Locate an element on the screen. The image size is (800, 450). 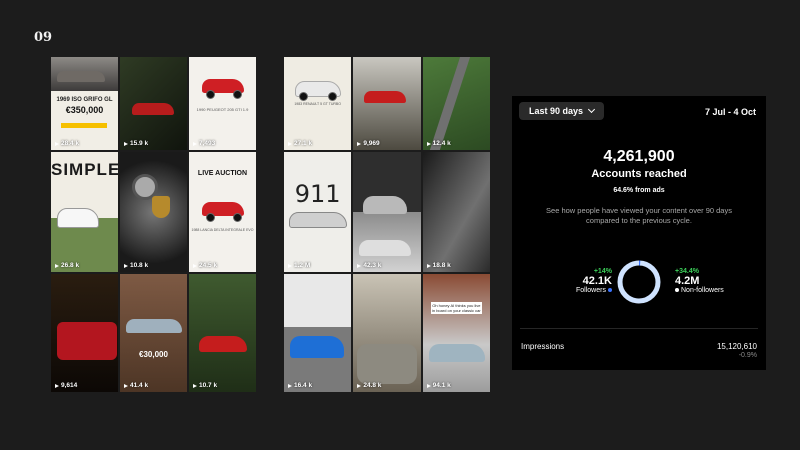
post-tile: SIMPLE 26.8 k is located at coordinates (84, 212).